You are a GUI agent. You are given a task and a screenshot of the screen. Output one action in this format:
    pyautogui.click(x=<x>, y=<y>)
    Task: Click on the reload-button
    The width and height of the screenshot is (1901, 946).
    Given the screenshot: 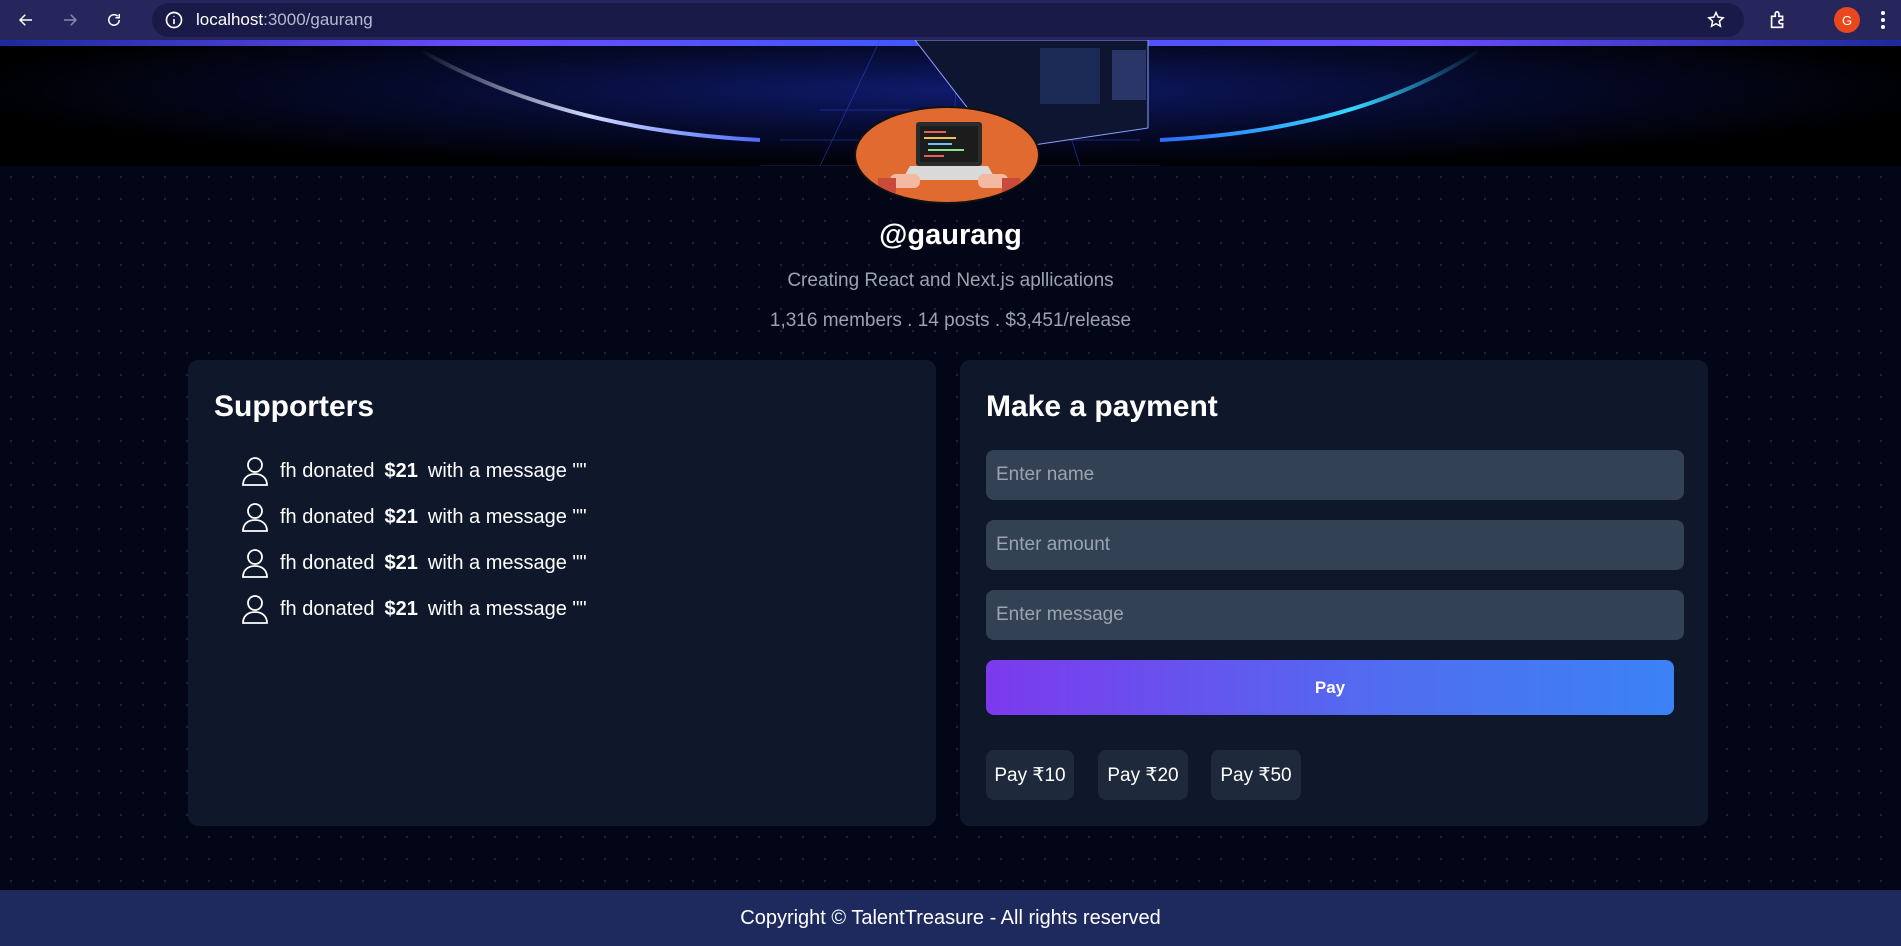 What is the action you would take?
    pyautogui.click(x=114, y=20)
    